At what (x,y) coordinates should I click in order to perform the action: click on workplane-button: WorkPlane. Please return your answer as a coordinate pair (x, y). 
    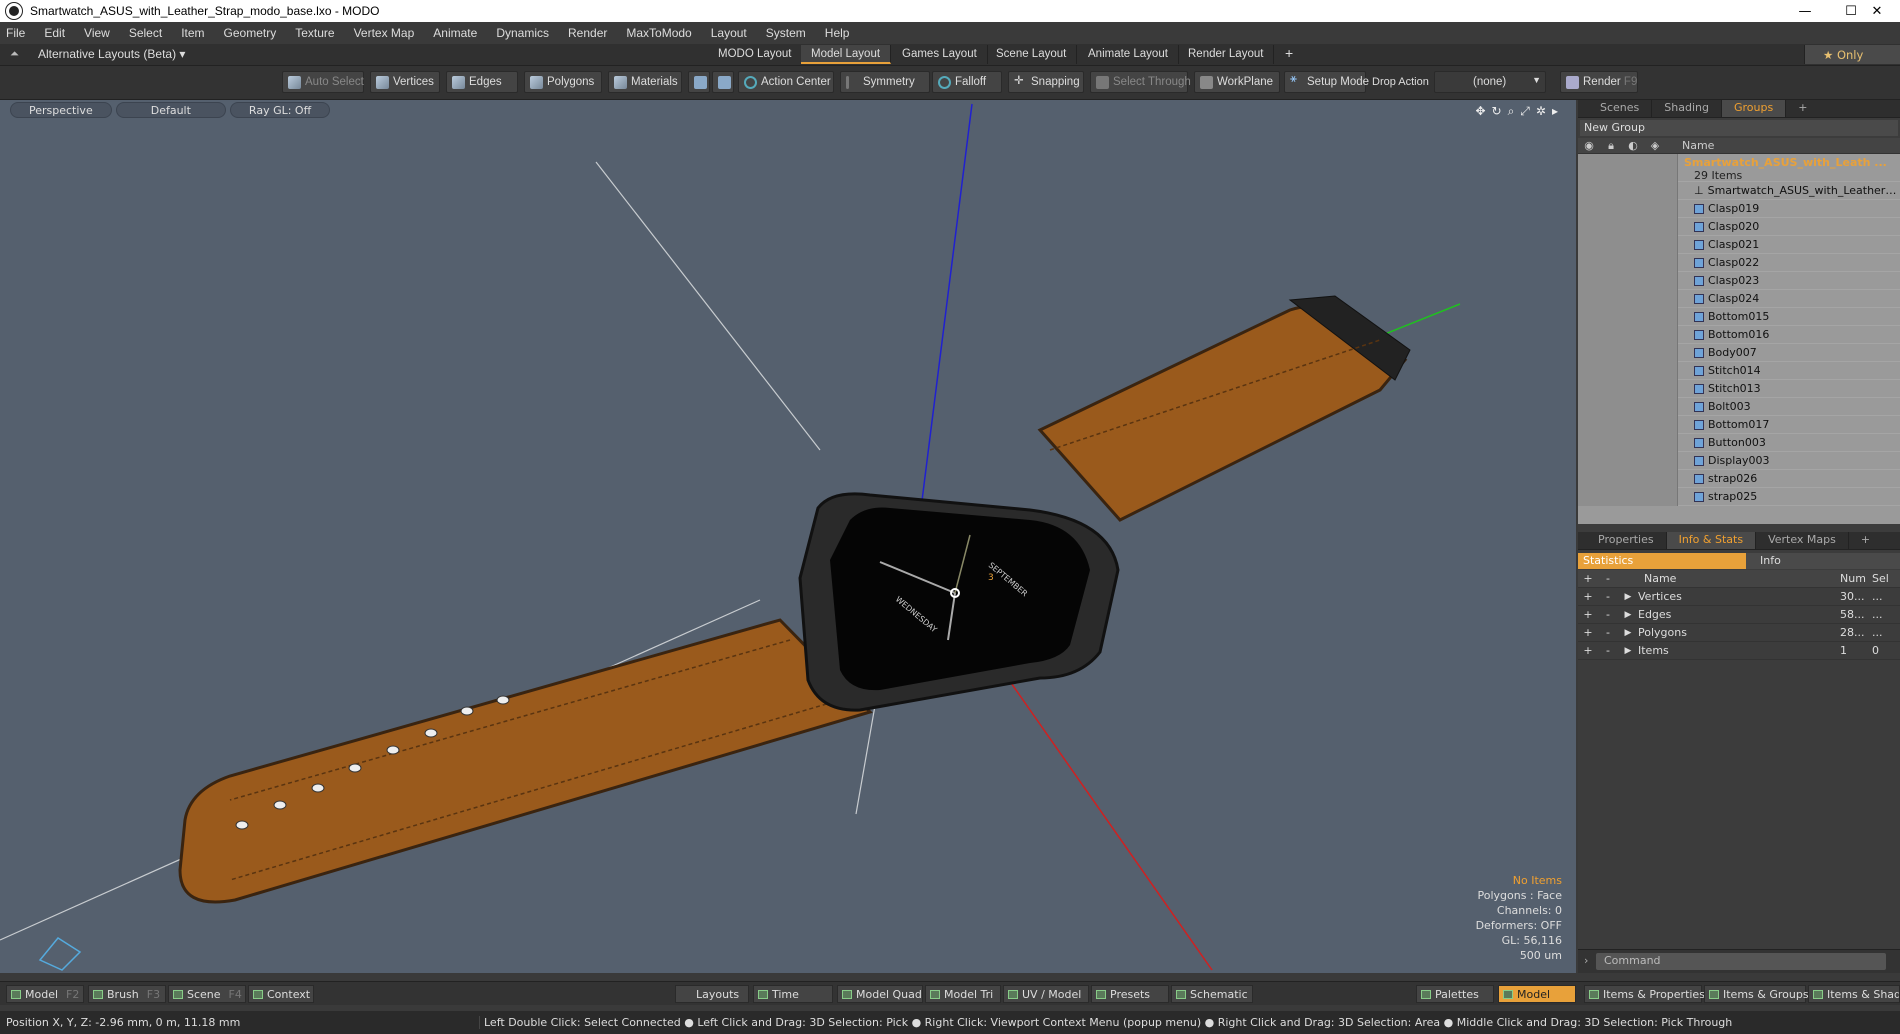
    Looking at the image, I should click on (1237, 82).